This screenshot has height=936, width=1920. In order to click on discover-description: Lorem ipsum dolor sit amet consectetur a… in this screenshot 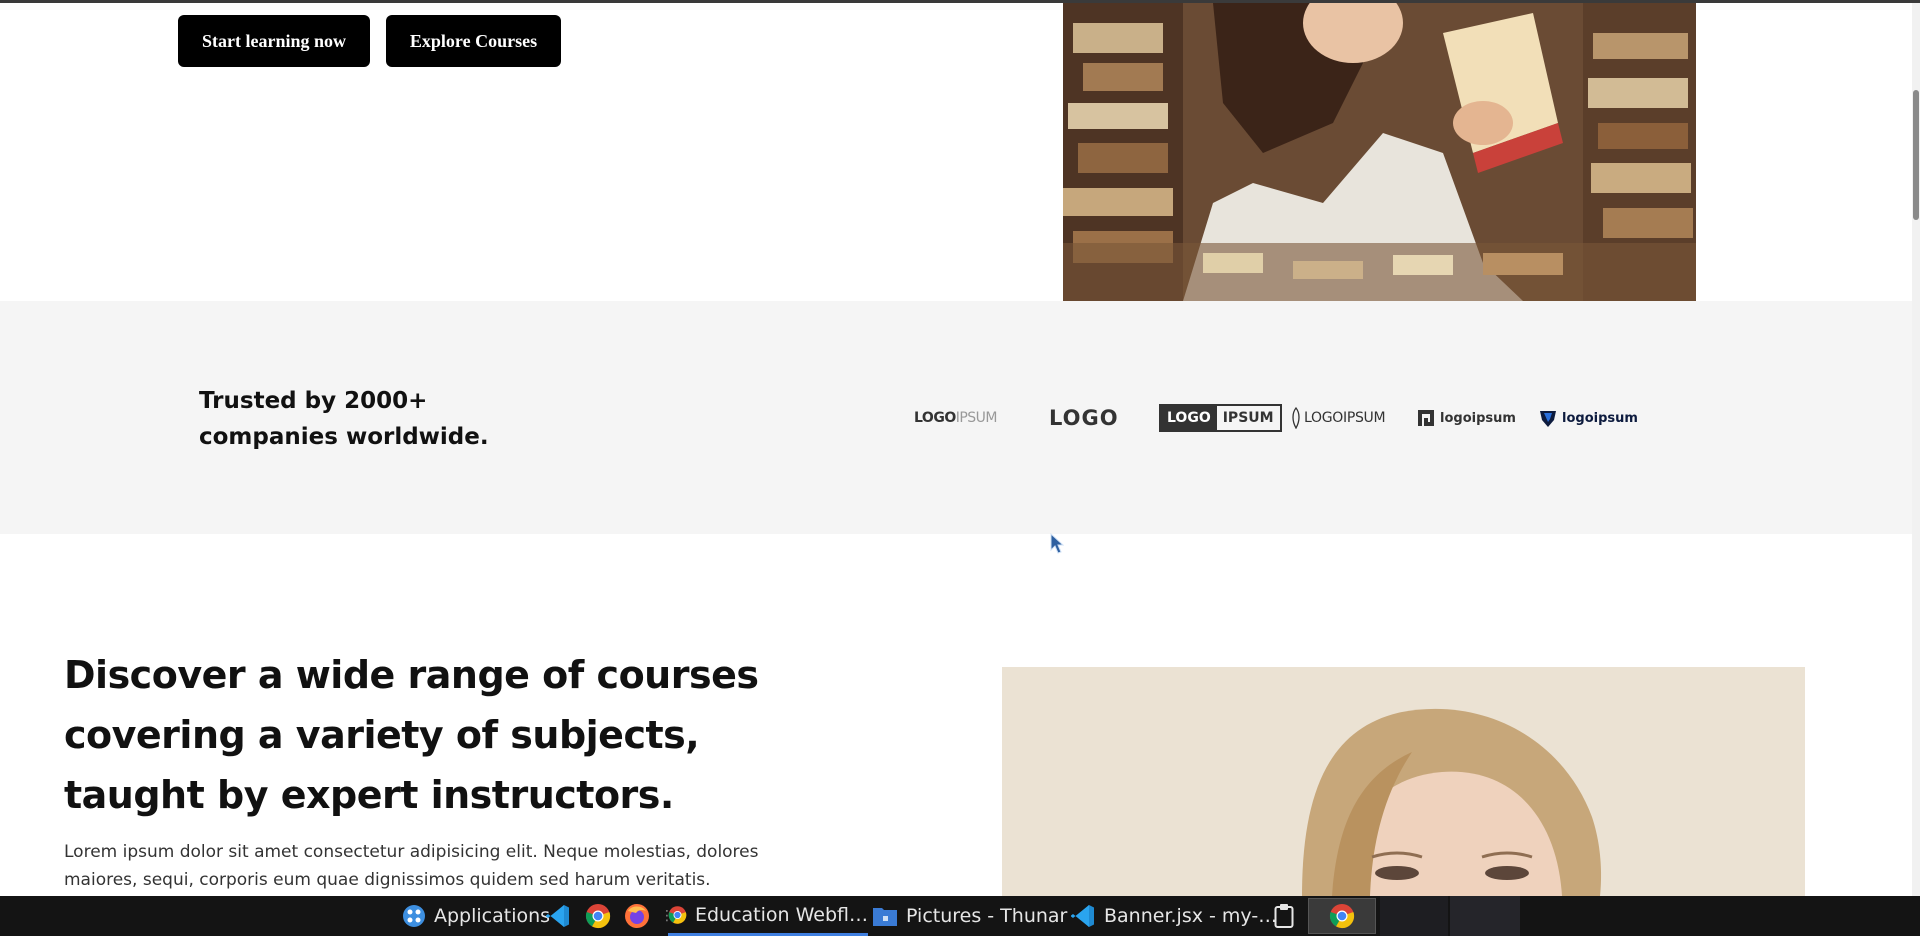, I will do `click(411, 866)`.